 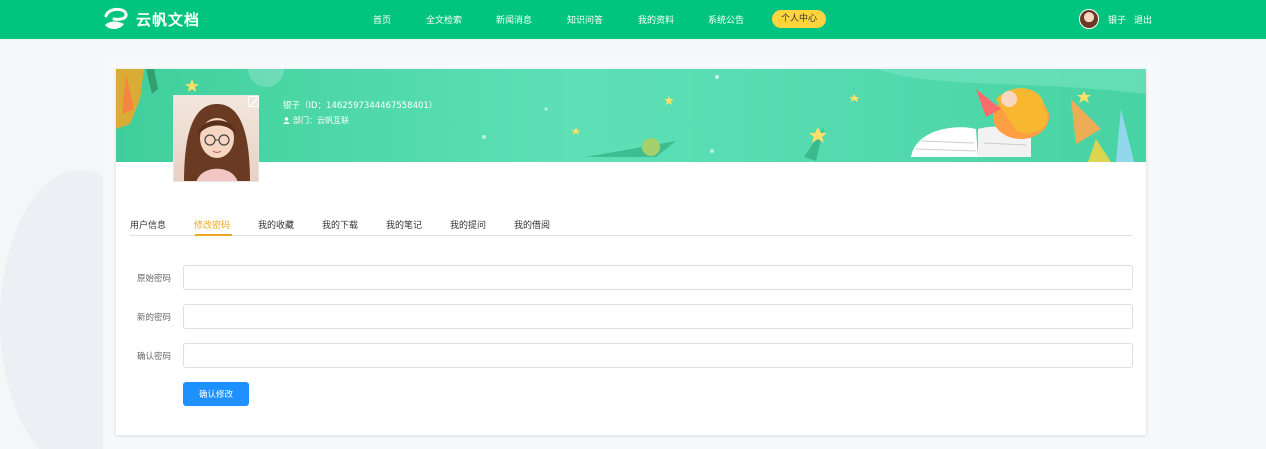 I want to click on department-text: 部门：云帆互联, so click(x=321, y=120).